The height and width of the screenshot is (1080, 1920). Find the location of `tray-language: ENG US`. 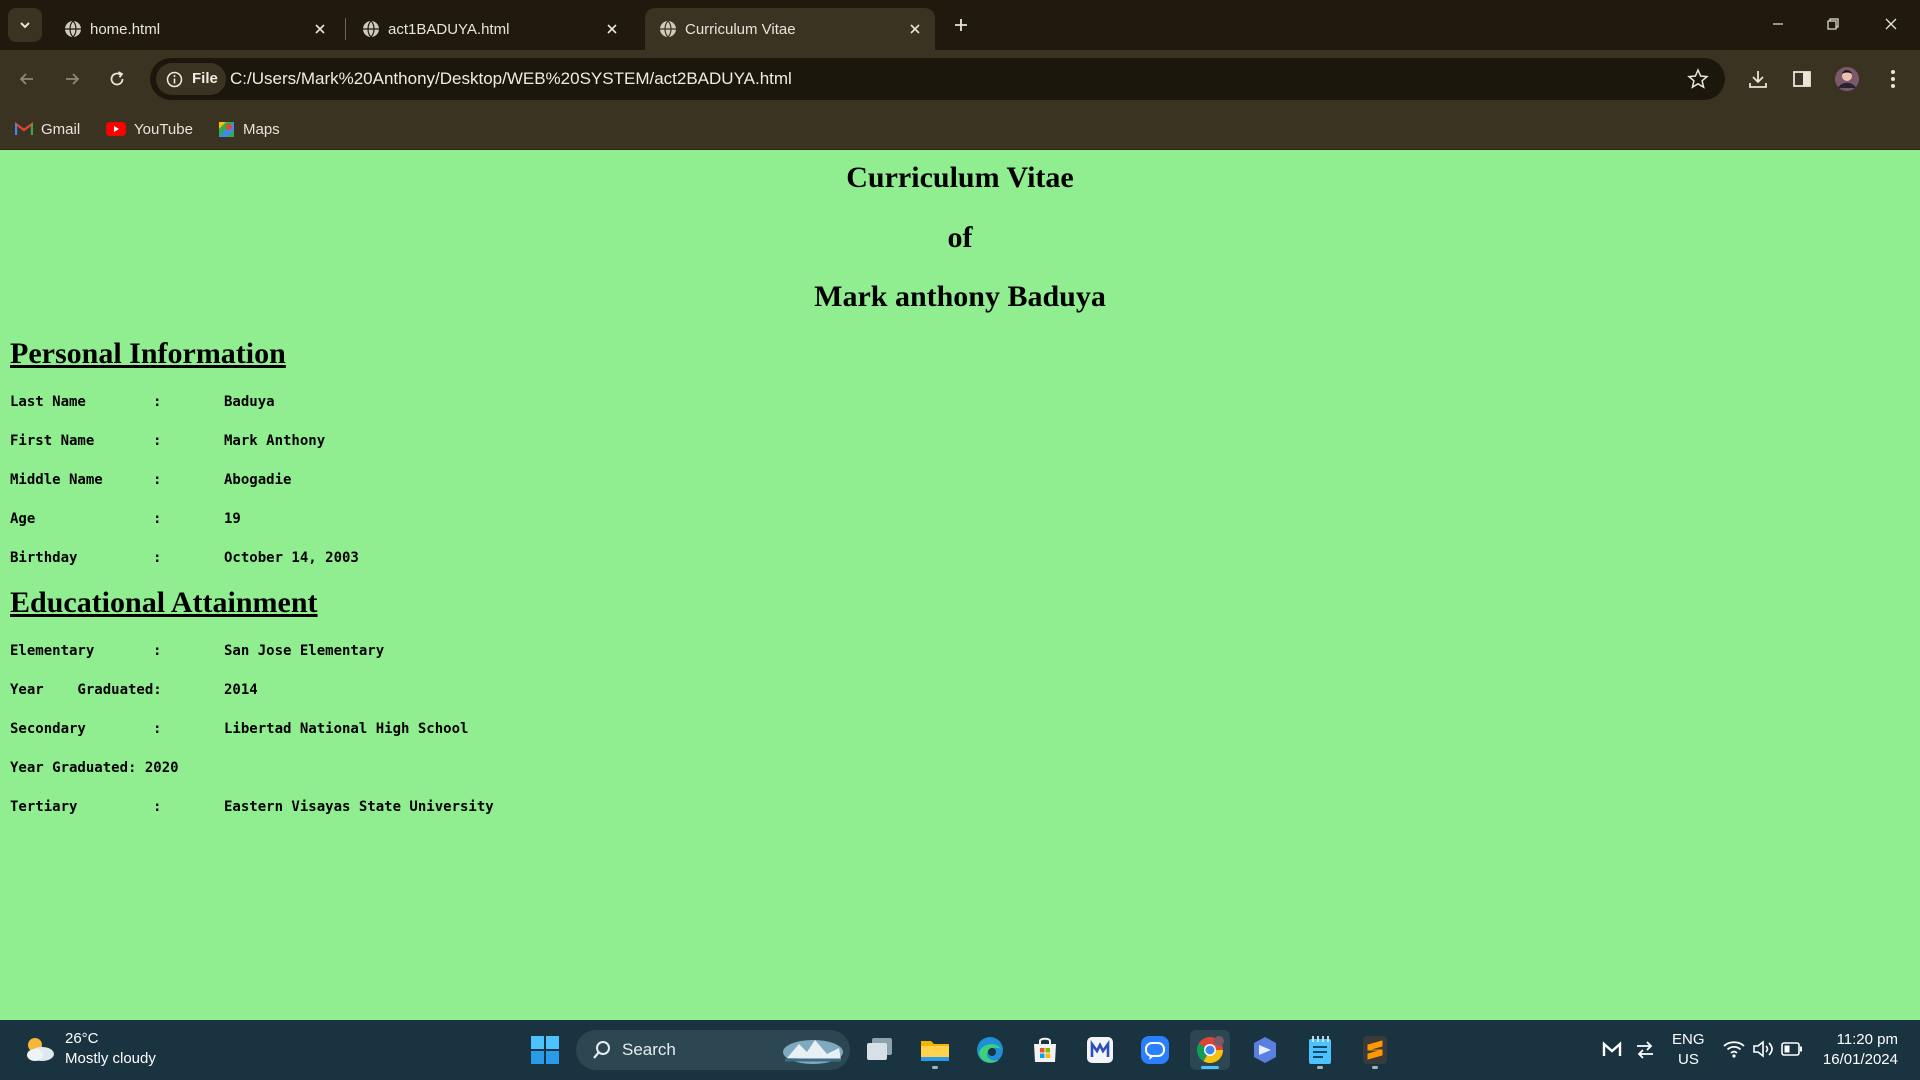

tray-language: ENG US is located at coordinates (1689, 1050).